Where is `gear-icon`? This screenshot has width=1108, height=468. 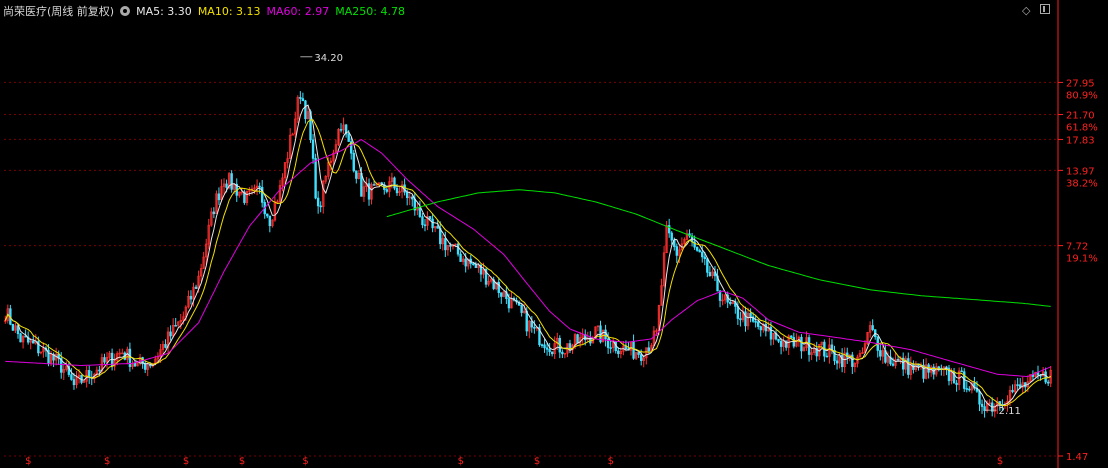 gear-icon is located at coordinates (125, 11).